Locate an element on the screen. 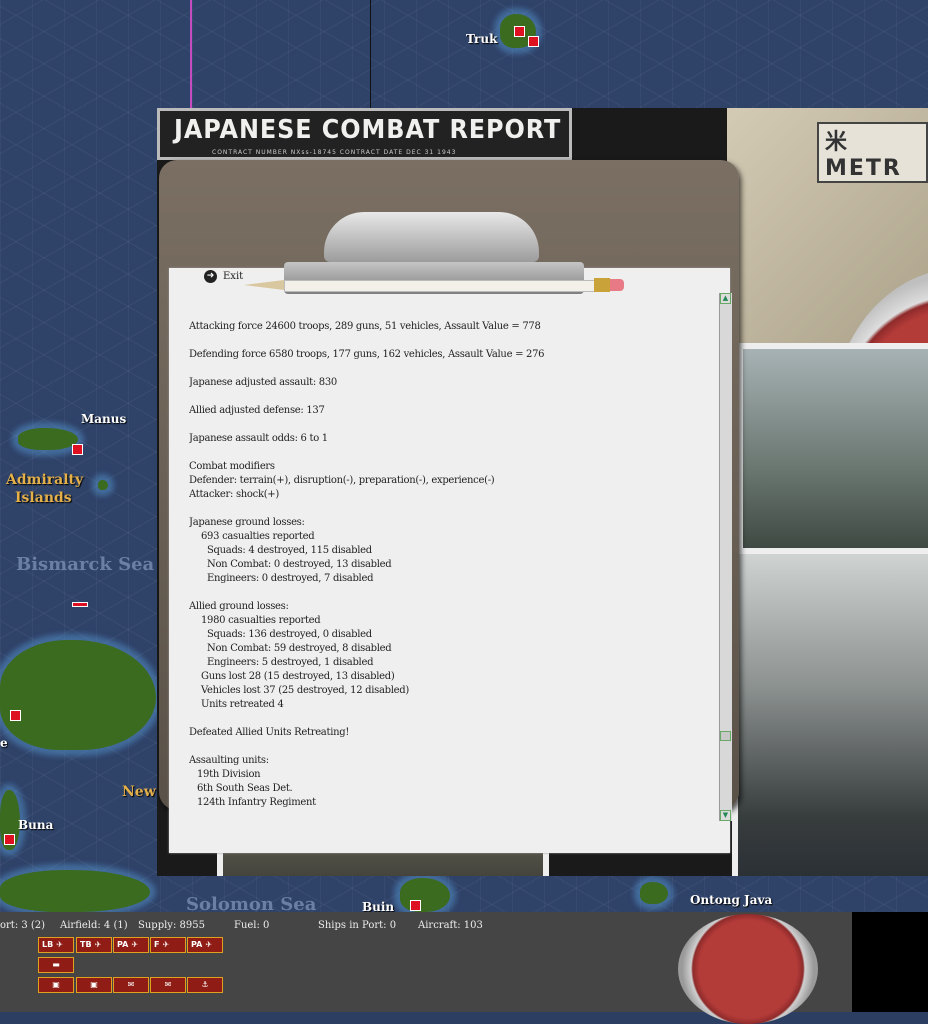 Image resolution: width=928 pixels, height=1024 pixels. map-label-solomon-sea: Solomon Sea is located at coordinates (251, 903).